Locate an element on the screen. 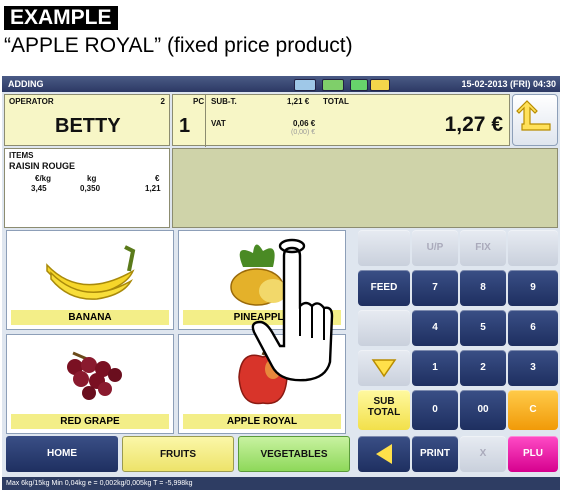  banana-icon is located at coordinates (91, 272).